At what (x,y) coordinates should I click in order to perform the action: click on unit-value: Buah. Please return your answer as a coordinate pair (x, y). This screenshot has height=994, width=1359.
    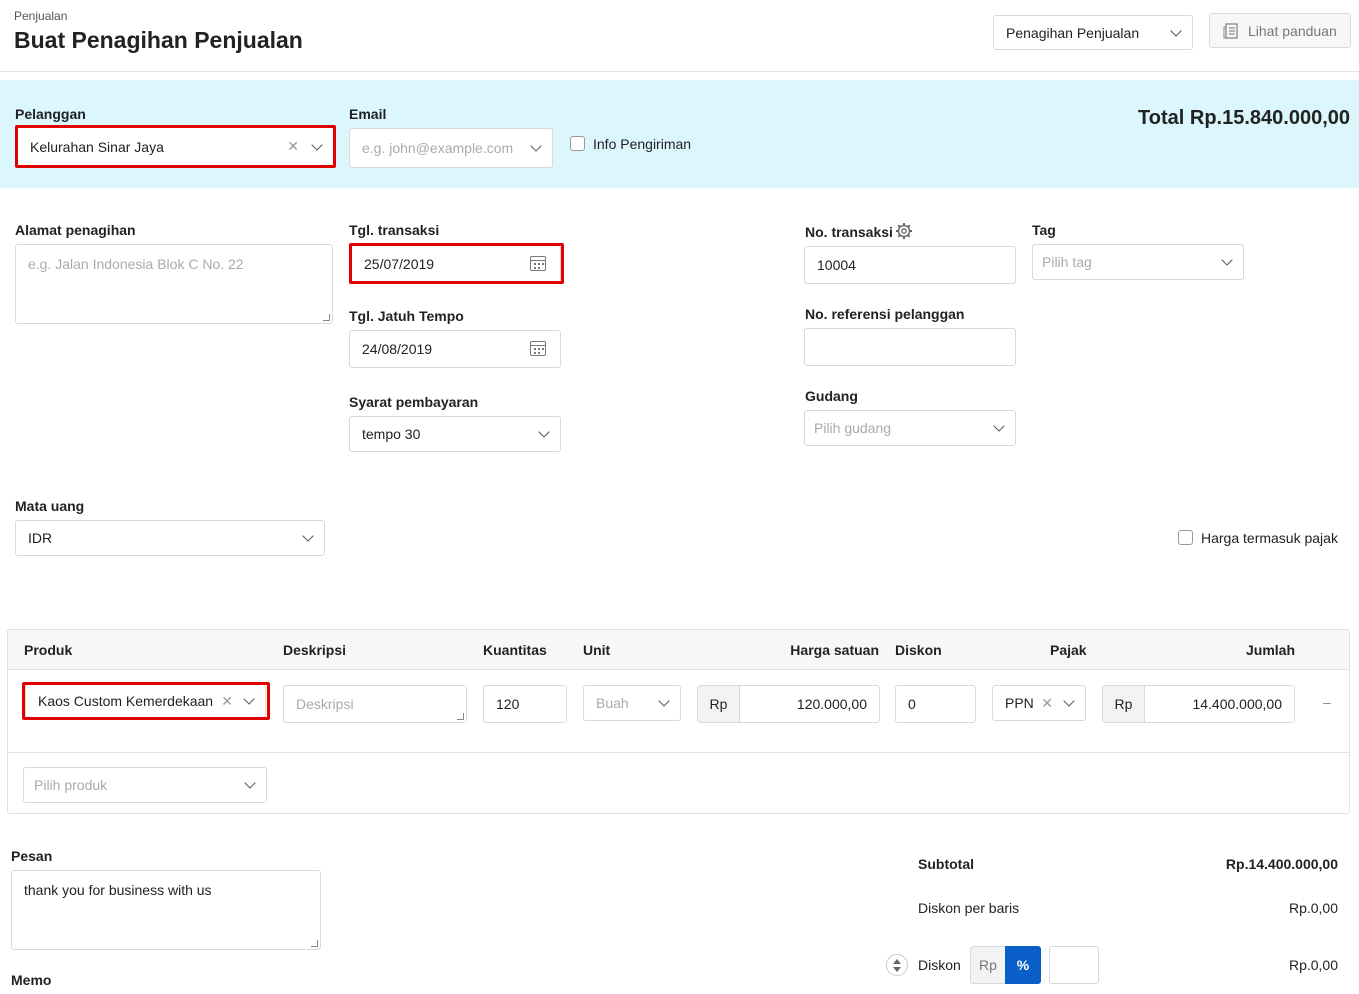
    Looking at the image, I should click on (612, 703).